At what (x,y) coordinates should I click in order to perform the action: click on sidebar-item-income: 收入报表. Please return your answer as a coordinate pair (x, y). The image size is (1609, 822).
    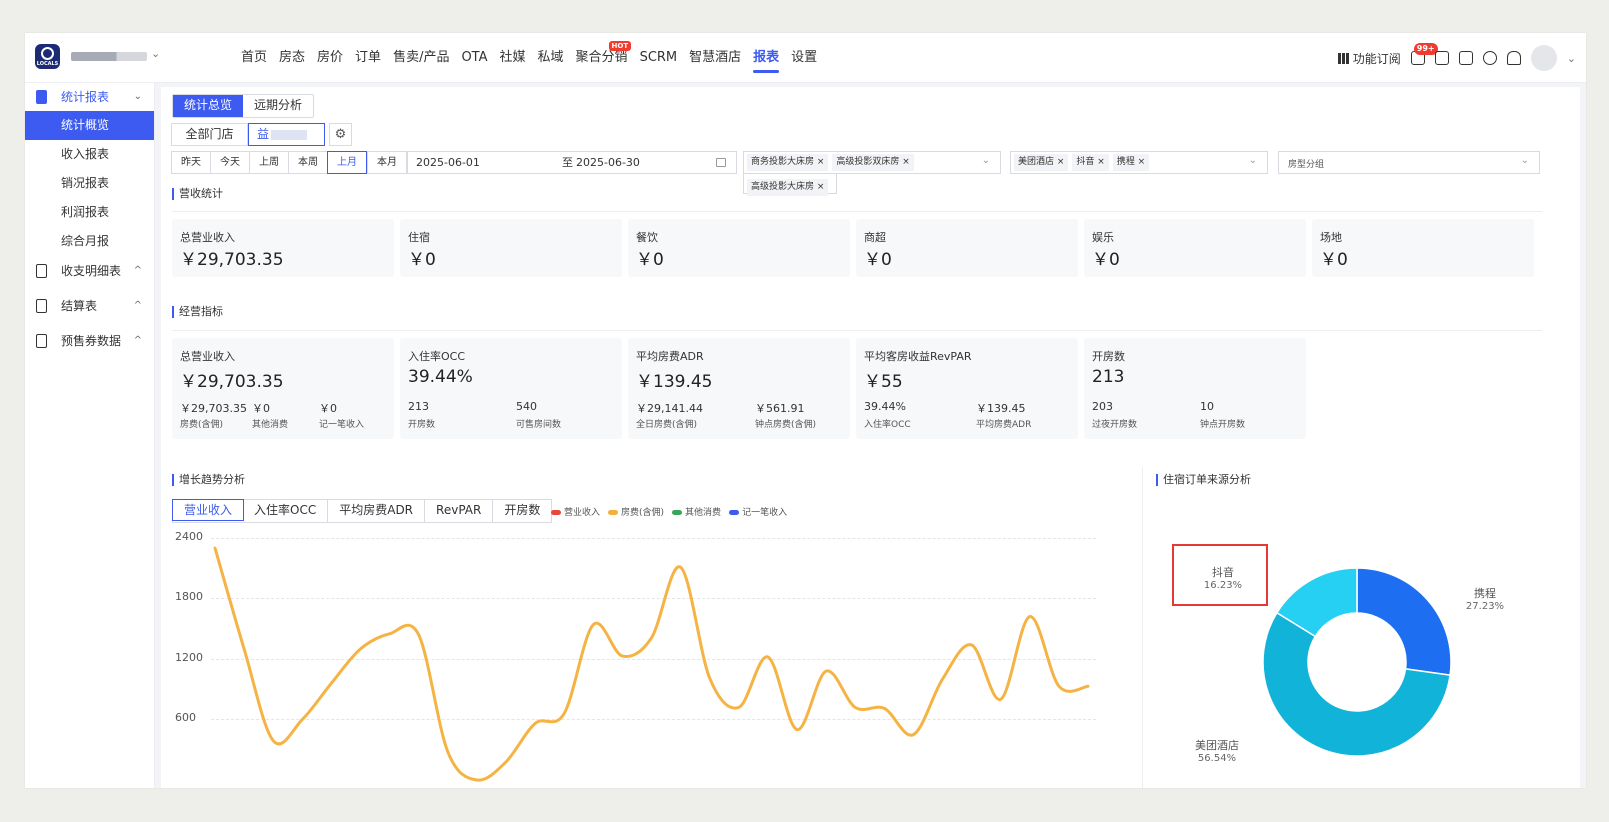
    Looking at the image, I should click on (89, 154).